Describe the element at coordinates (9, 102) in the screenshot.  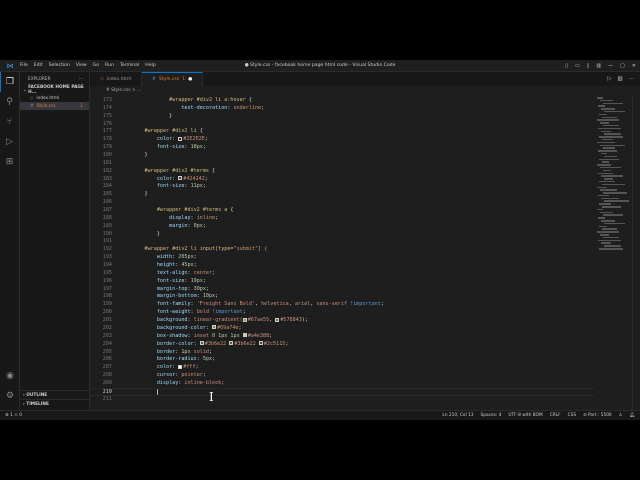
I see `search-icon: ⚲` at that location.